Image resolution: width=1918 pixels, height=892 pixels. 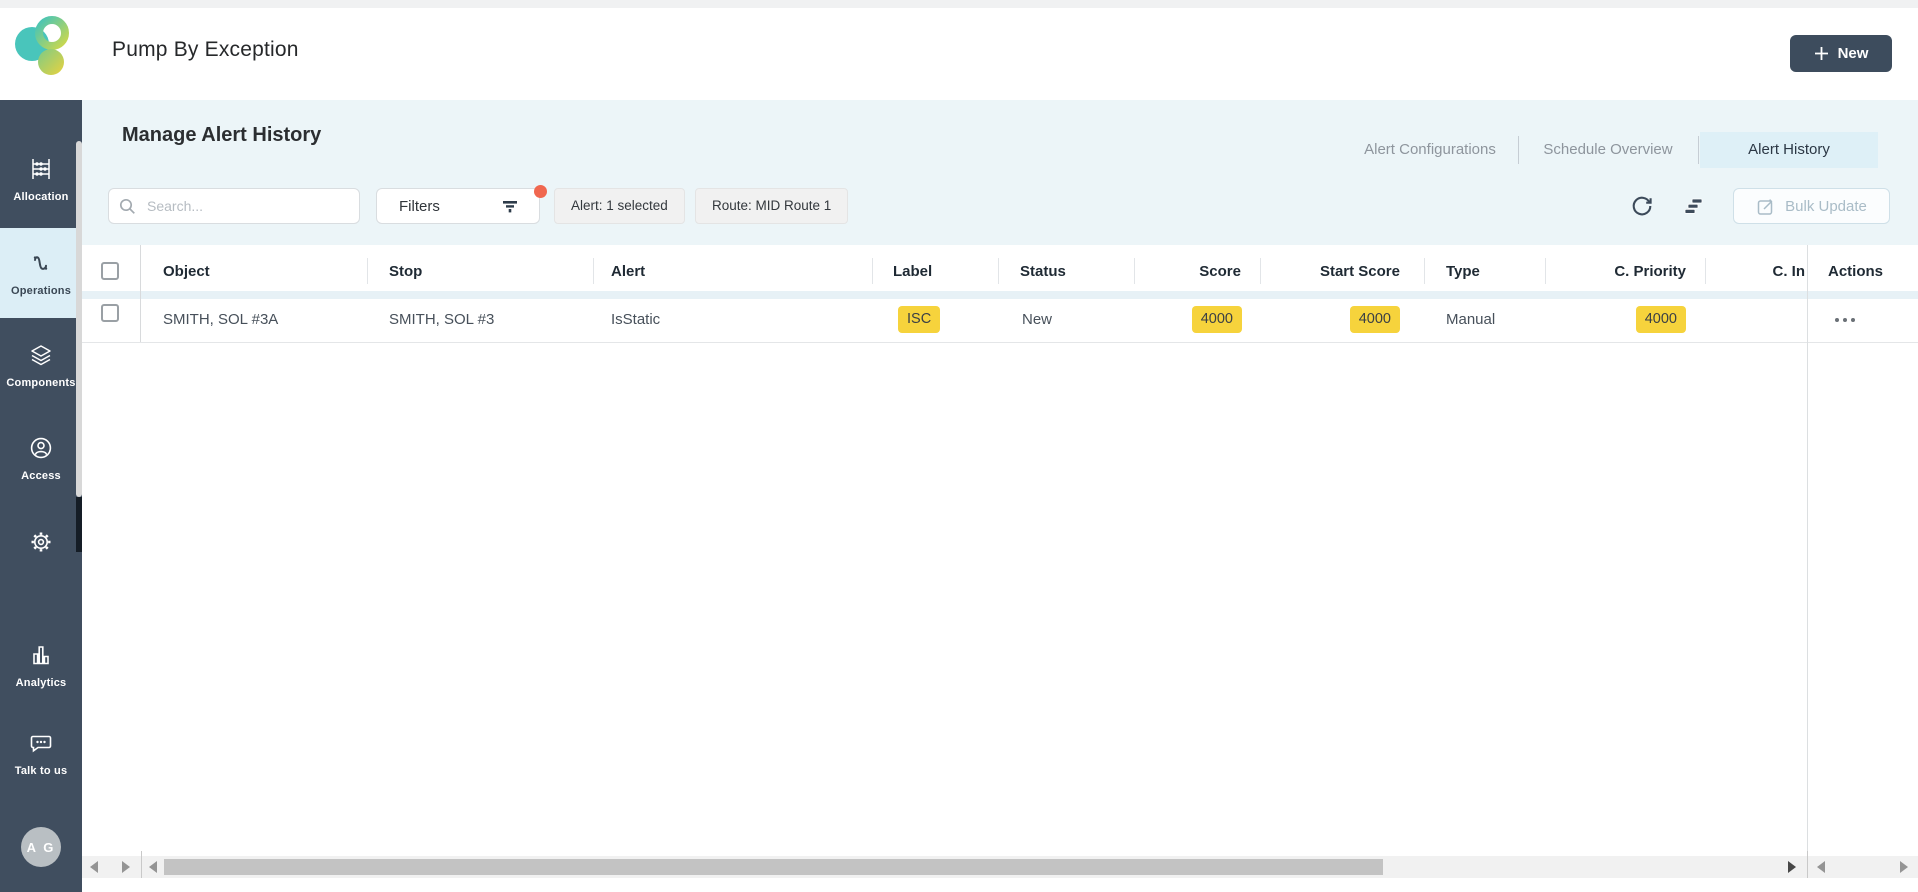 I want to click on filters-button: Filters, so click(x=458, y=206).